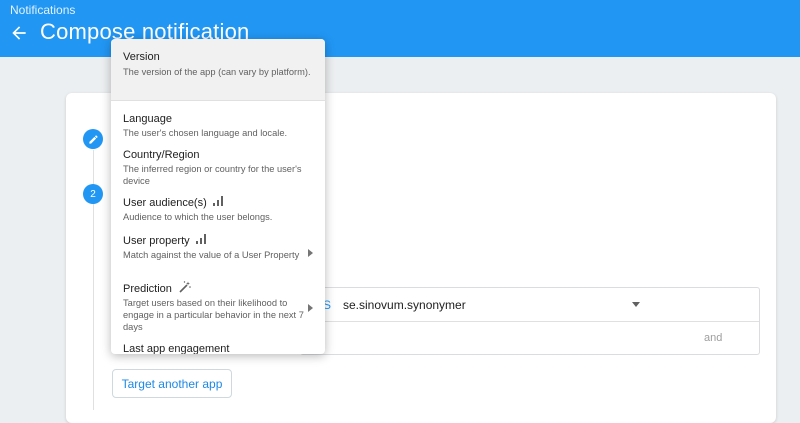 The height and width of the screenshot is (423, 800). I want to click on back-arrow-icon, so click(19, 33).